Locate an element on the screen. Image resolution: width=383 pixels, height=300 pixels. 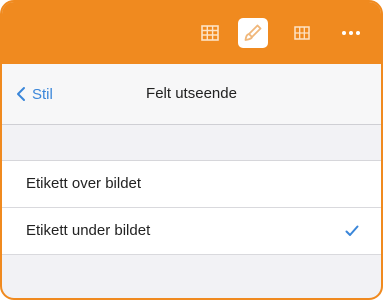
paintbrush-icon is located at coordinates (253, 32).